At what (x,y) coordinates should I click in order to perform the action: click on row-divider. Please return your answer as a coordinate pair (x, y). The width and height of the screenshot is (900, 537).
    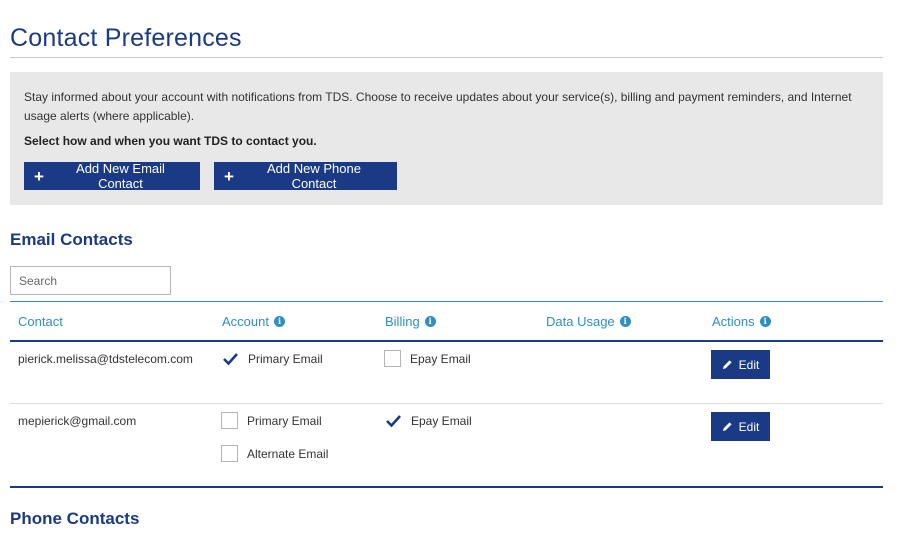
    Looking at the image, I should click on (446, 403).